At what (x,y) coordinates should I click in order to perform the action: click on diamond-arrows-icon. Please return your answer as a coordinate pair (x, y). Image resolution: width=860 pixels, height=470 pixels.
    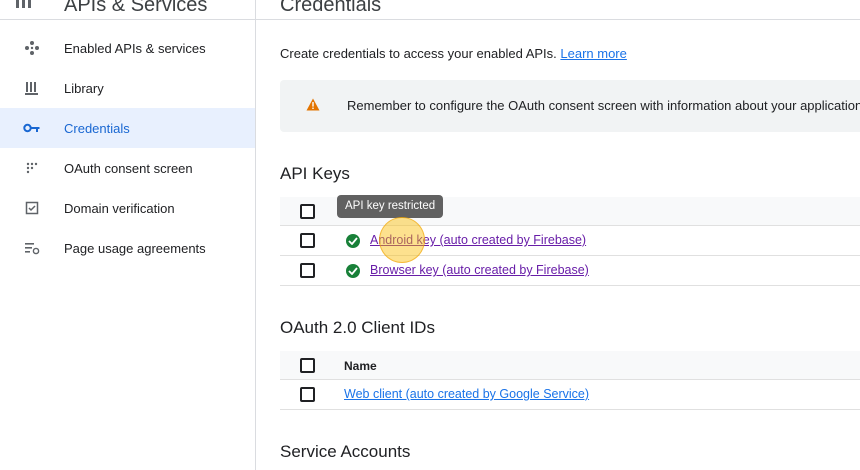
    Looking at the image, I should click on (32, 48).